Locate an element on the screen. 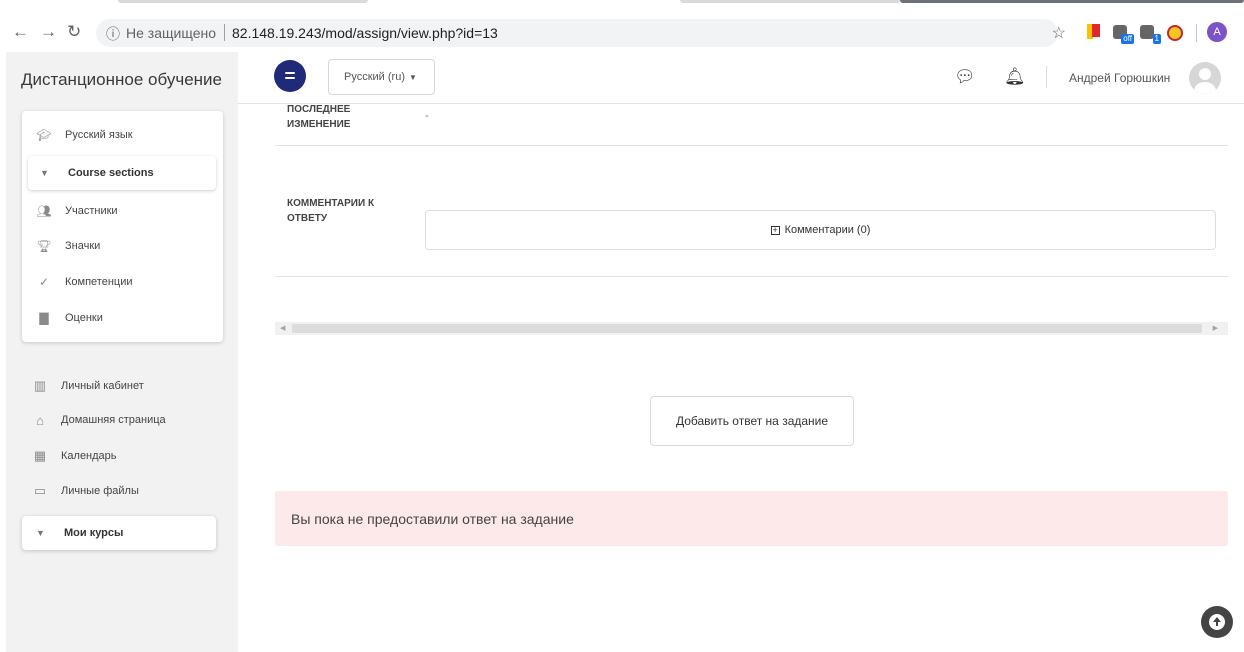  my-courses-toggle: ▼ Мои курсы is located at coordinates (119, 533).